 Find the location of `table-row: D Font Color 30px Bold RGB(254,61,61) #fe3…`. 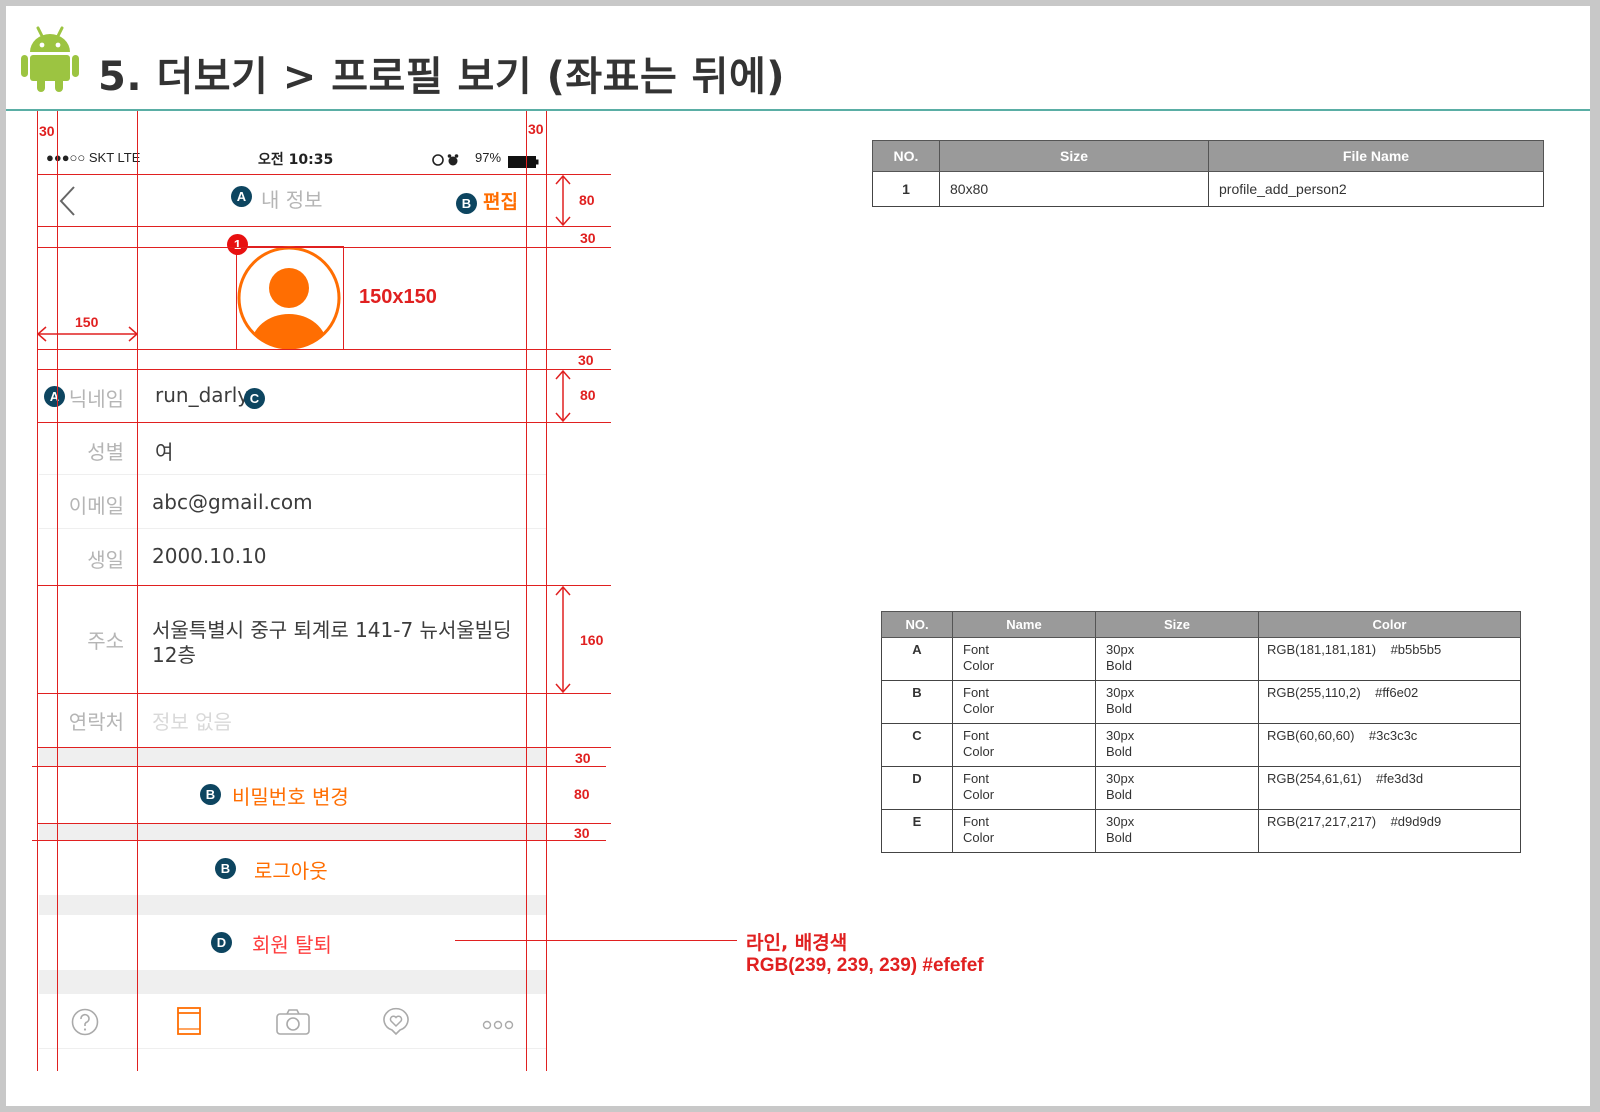

table-row: D Font Color 30px Bold RGB(254,61,61) #fe3… is located at coordinates (1201, 788).